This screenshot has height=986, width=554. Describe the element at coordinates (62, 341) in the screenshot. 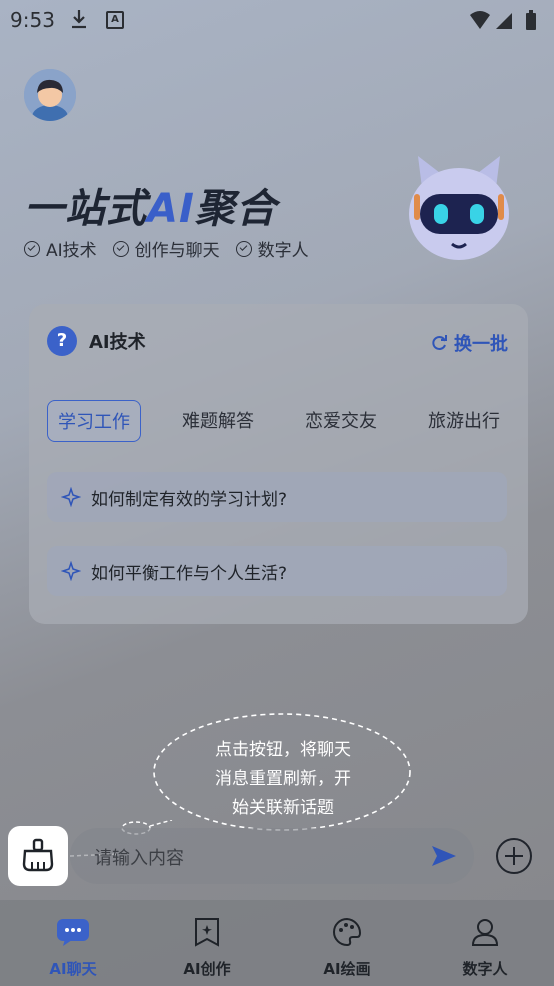

I see `question-icon: ?` at that location.